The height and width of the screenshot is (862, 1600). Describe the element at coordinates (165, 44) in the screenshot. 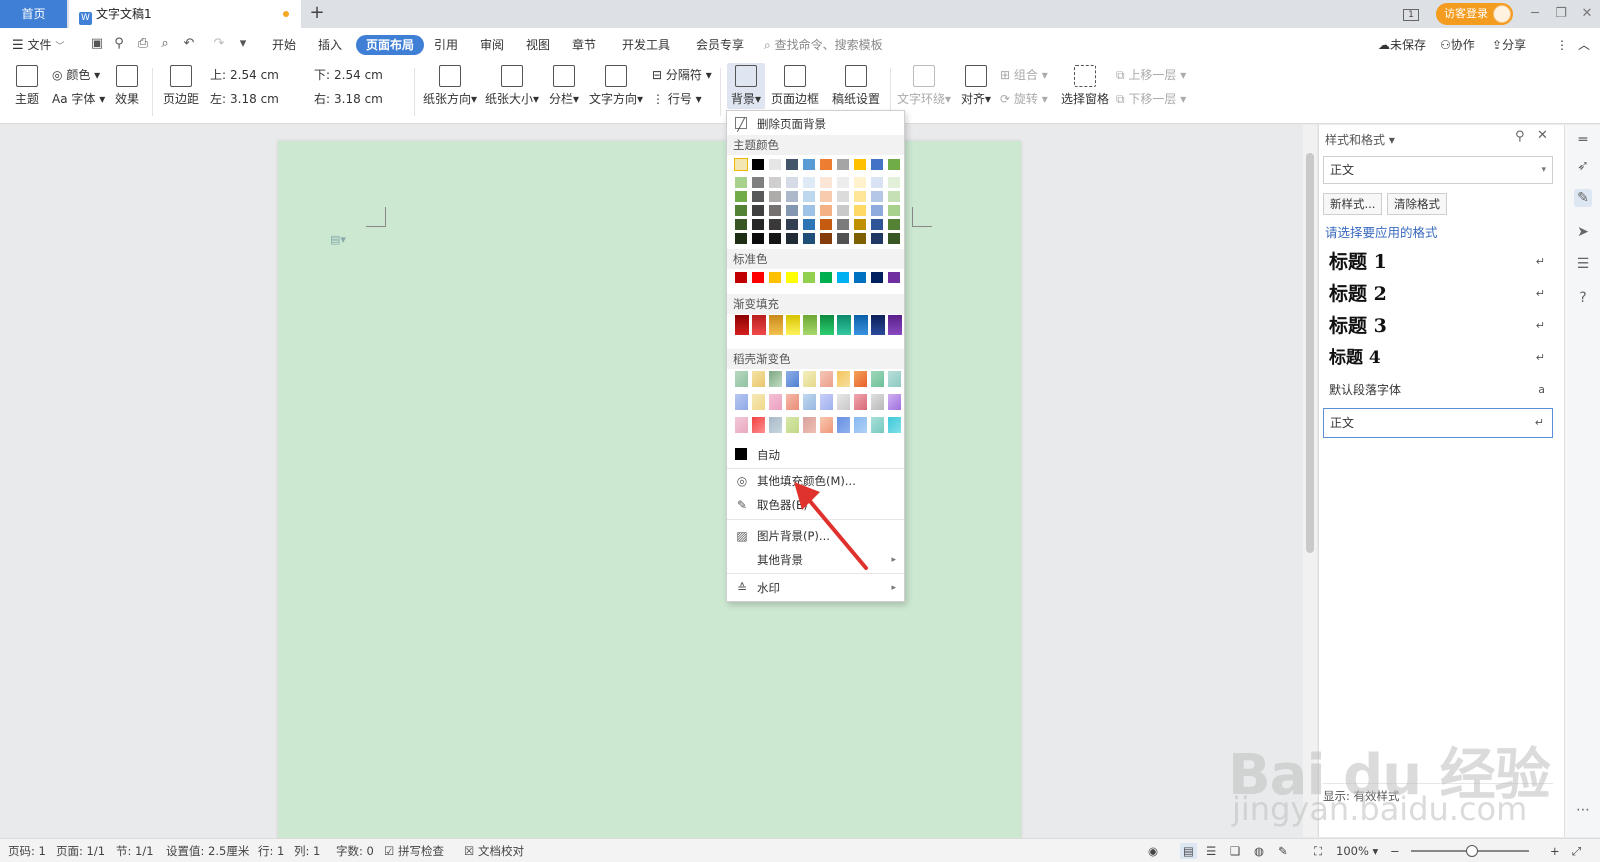

I see `print-preview-icon: ⌕` at that location.